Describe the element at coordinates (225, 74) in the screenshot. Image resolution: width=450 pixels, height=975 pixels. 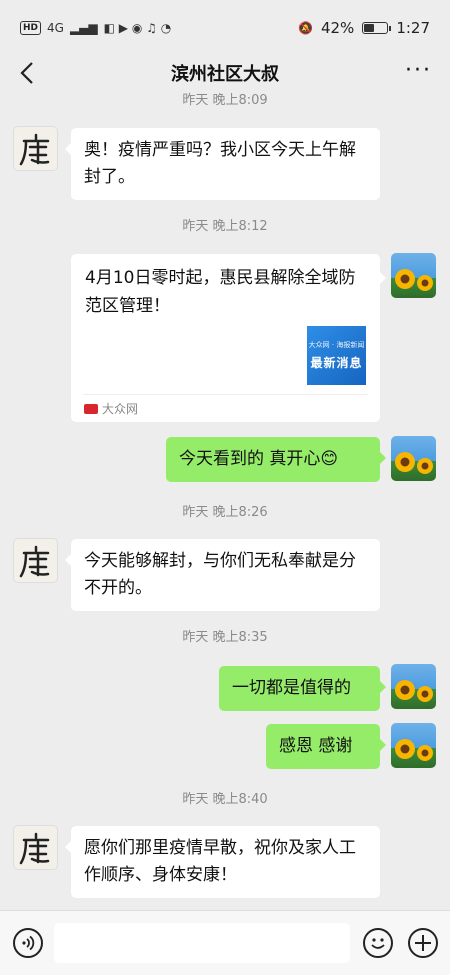
I see `page-title: 滨州社区大叔` at that location.